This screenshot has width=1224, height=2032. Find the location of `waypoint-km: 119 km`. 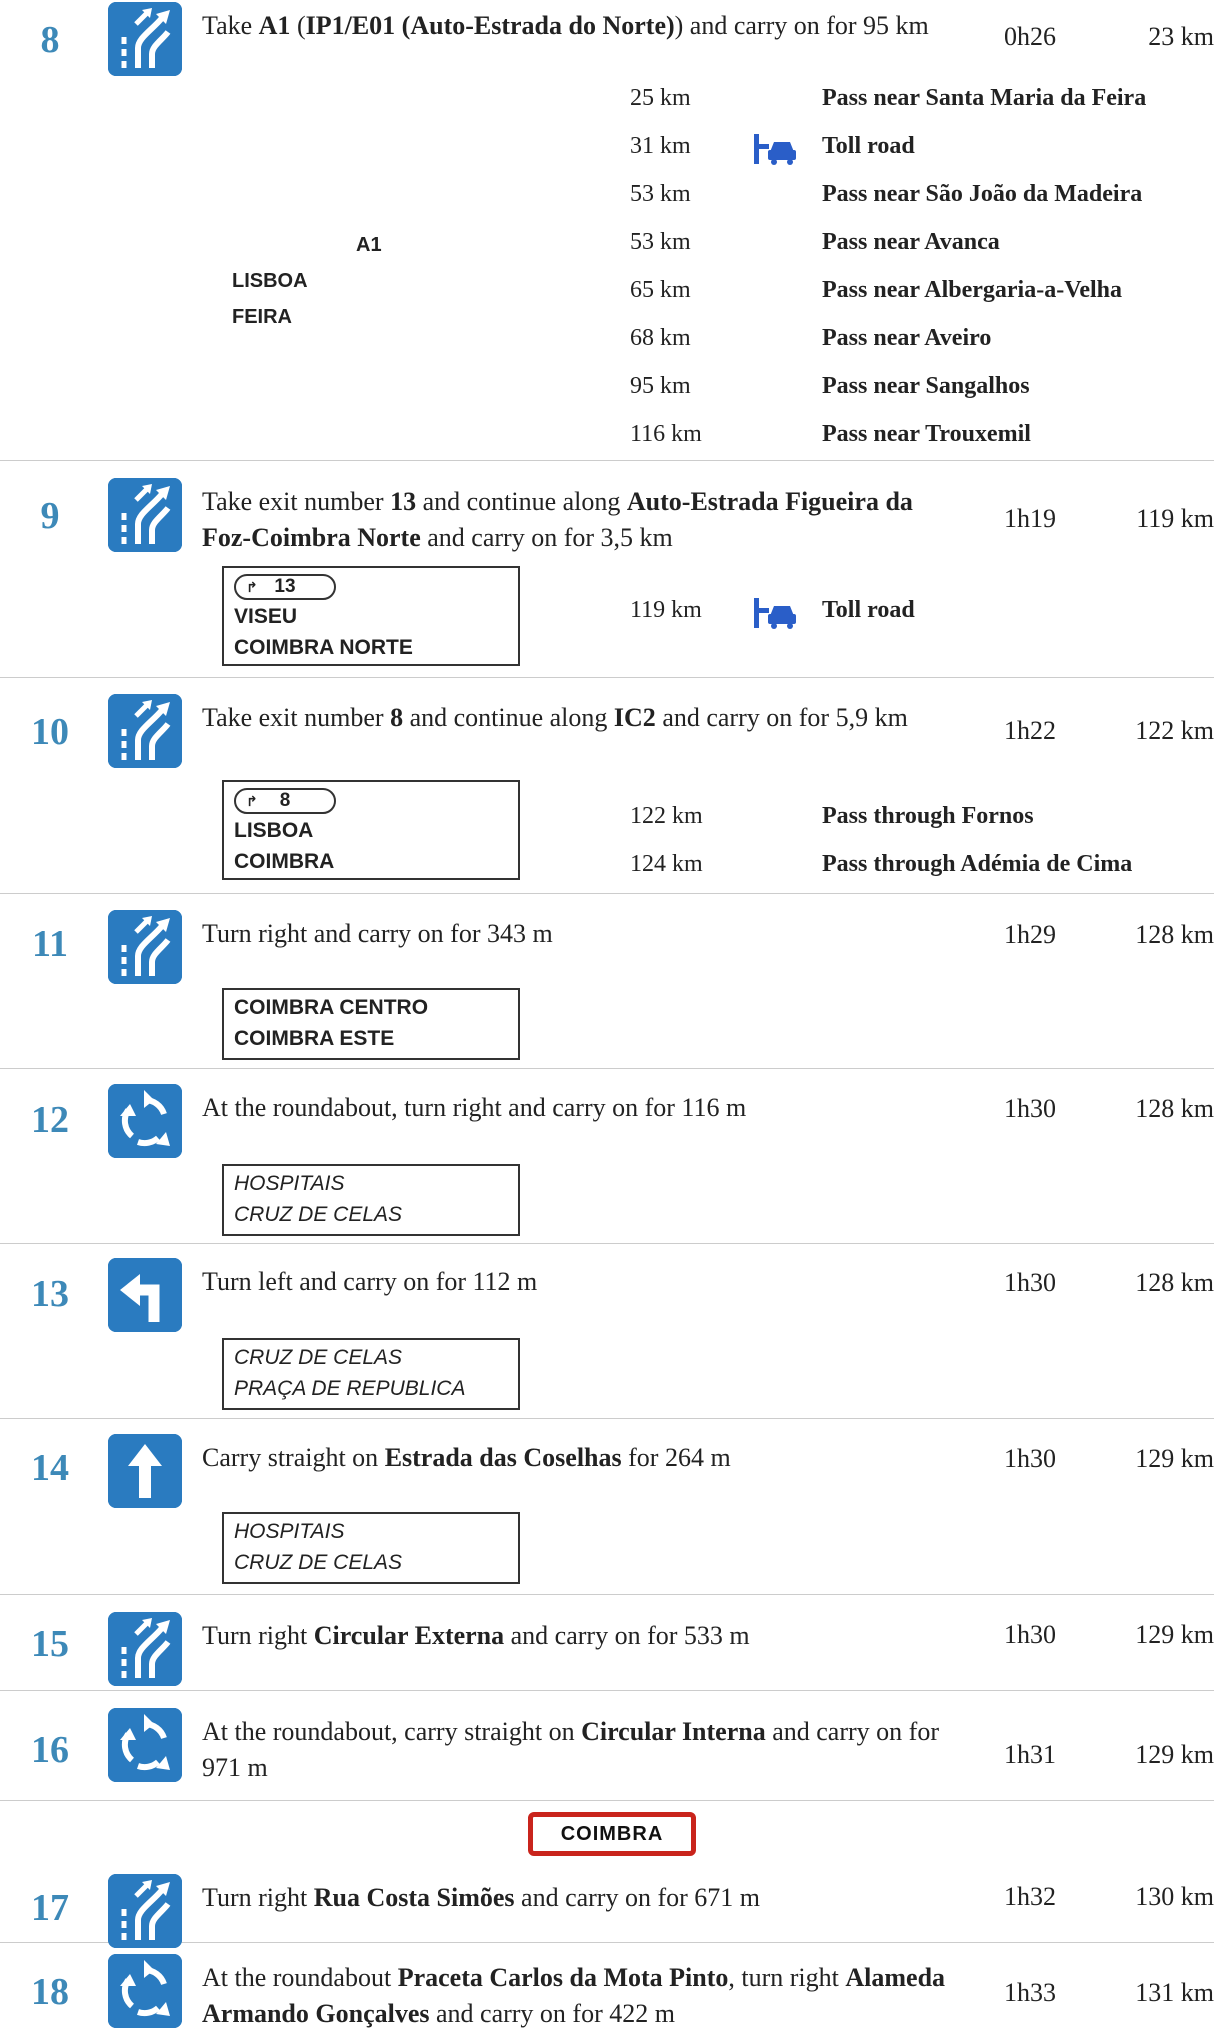

waypoint-km: 119 km is located at coordinates (666, 610).